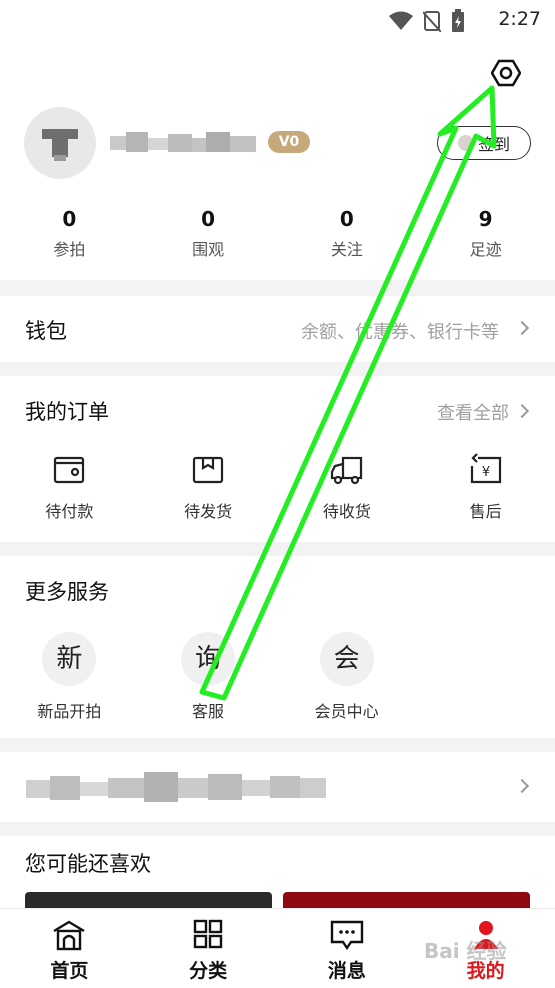 This screenshot has height=988, width=555. I want to click on box-icon, so click(208, 470).